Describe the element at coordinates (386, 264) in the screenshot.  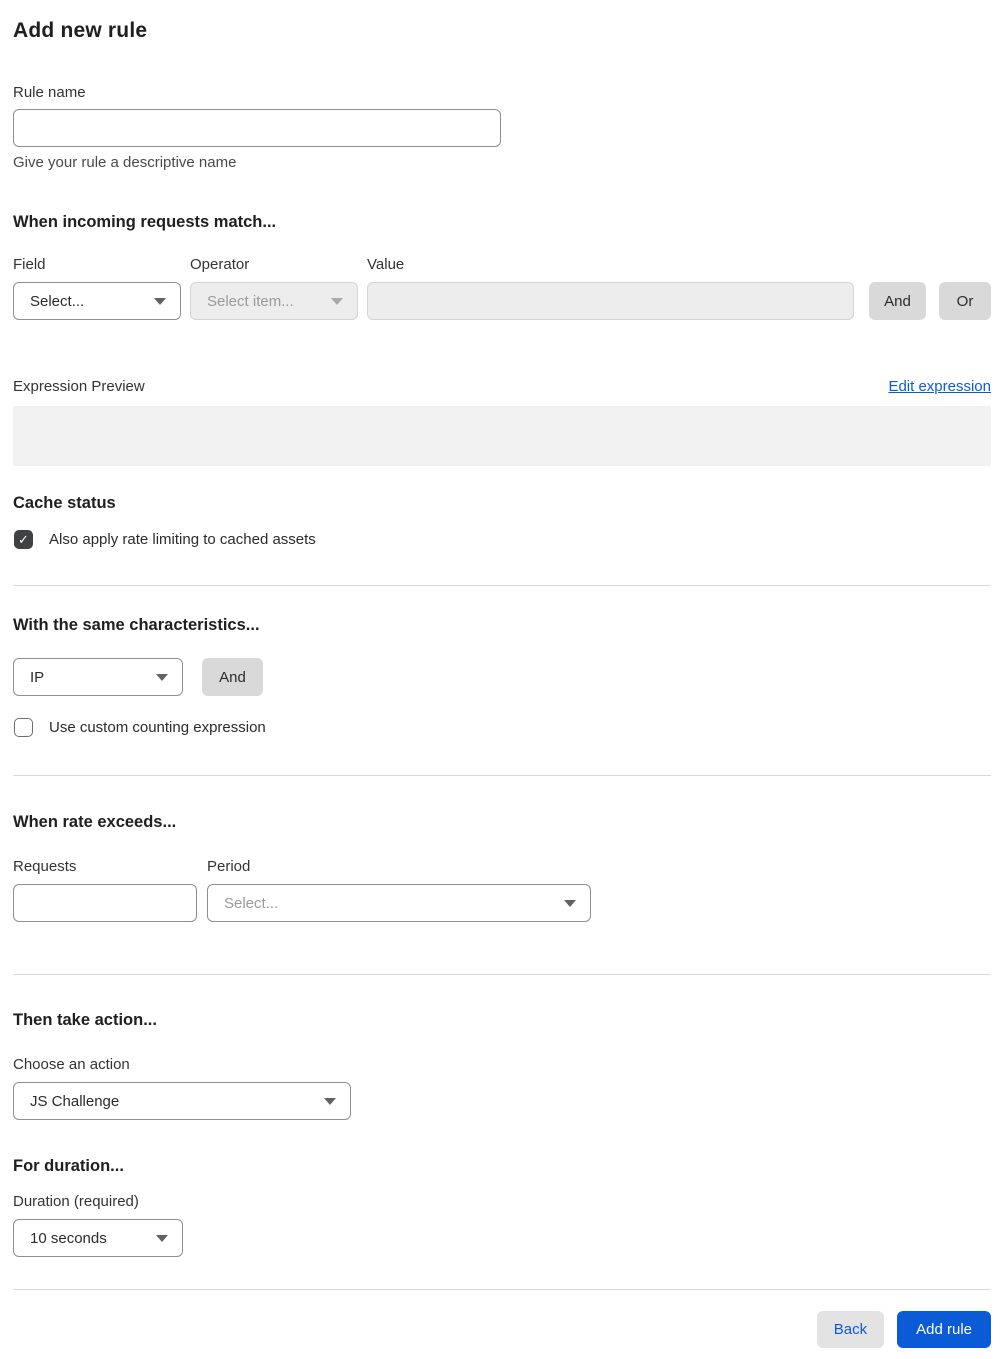
I see `value-label: Value` at that location.